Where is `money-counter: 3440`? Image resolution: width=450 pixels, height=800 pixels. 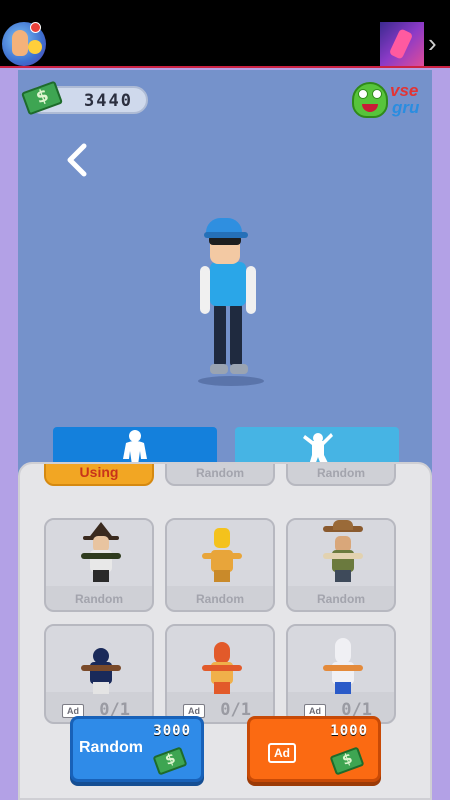
money-counter: 3440 is located at coordinates (84, 98).